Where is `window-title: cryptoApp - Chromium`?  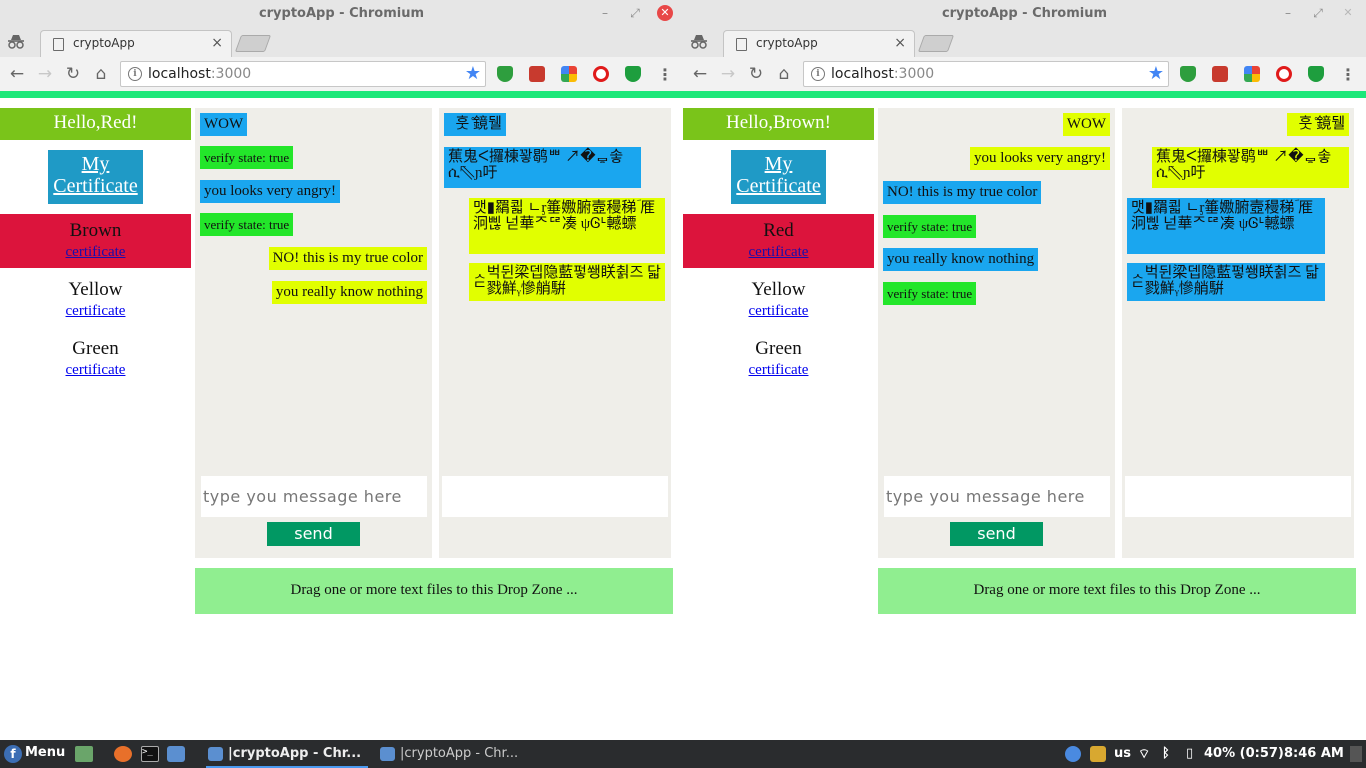 window-title: cryptoApp - Chromium is located at coordinates (1024, 13).